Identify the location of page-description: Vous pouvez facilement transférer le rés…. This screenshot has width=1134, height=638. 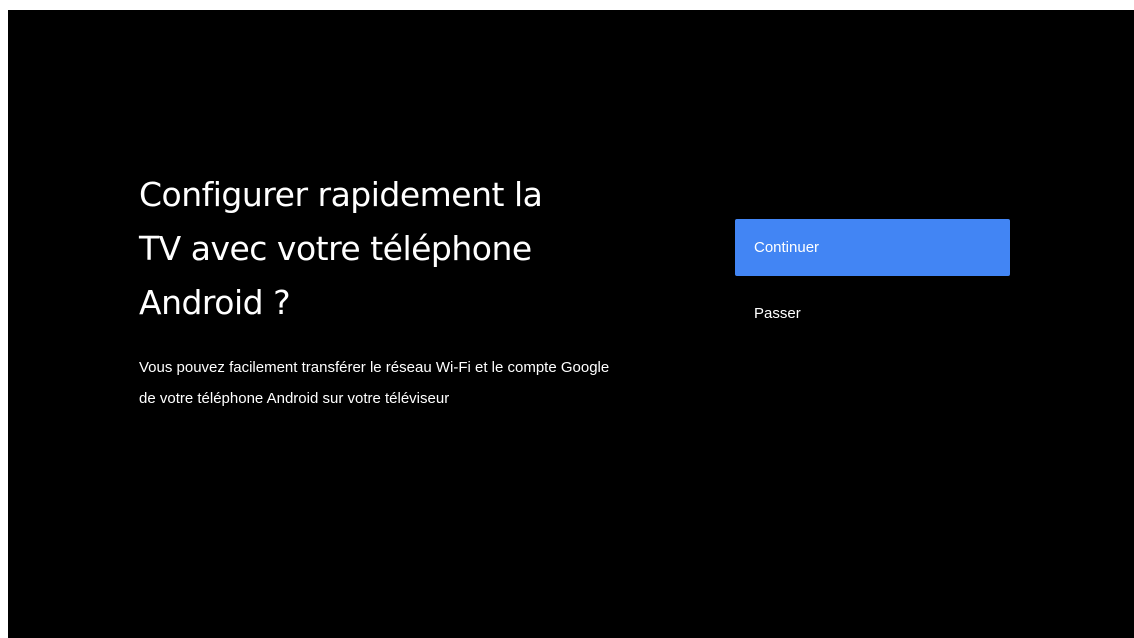
(419, 383).